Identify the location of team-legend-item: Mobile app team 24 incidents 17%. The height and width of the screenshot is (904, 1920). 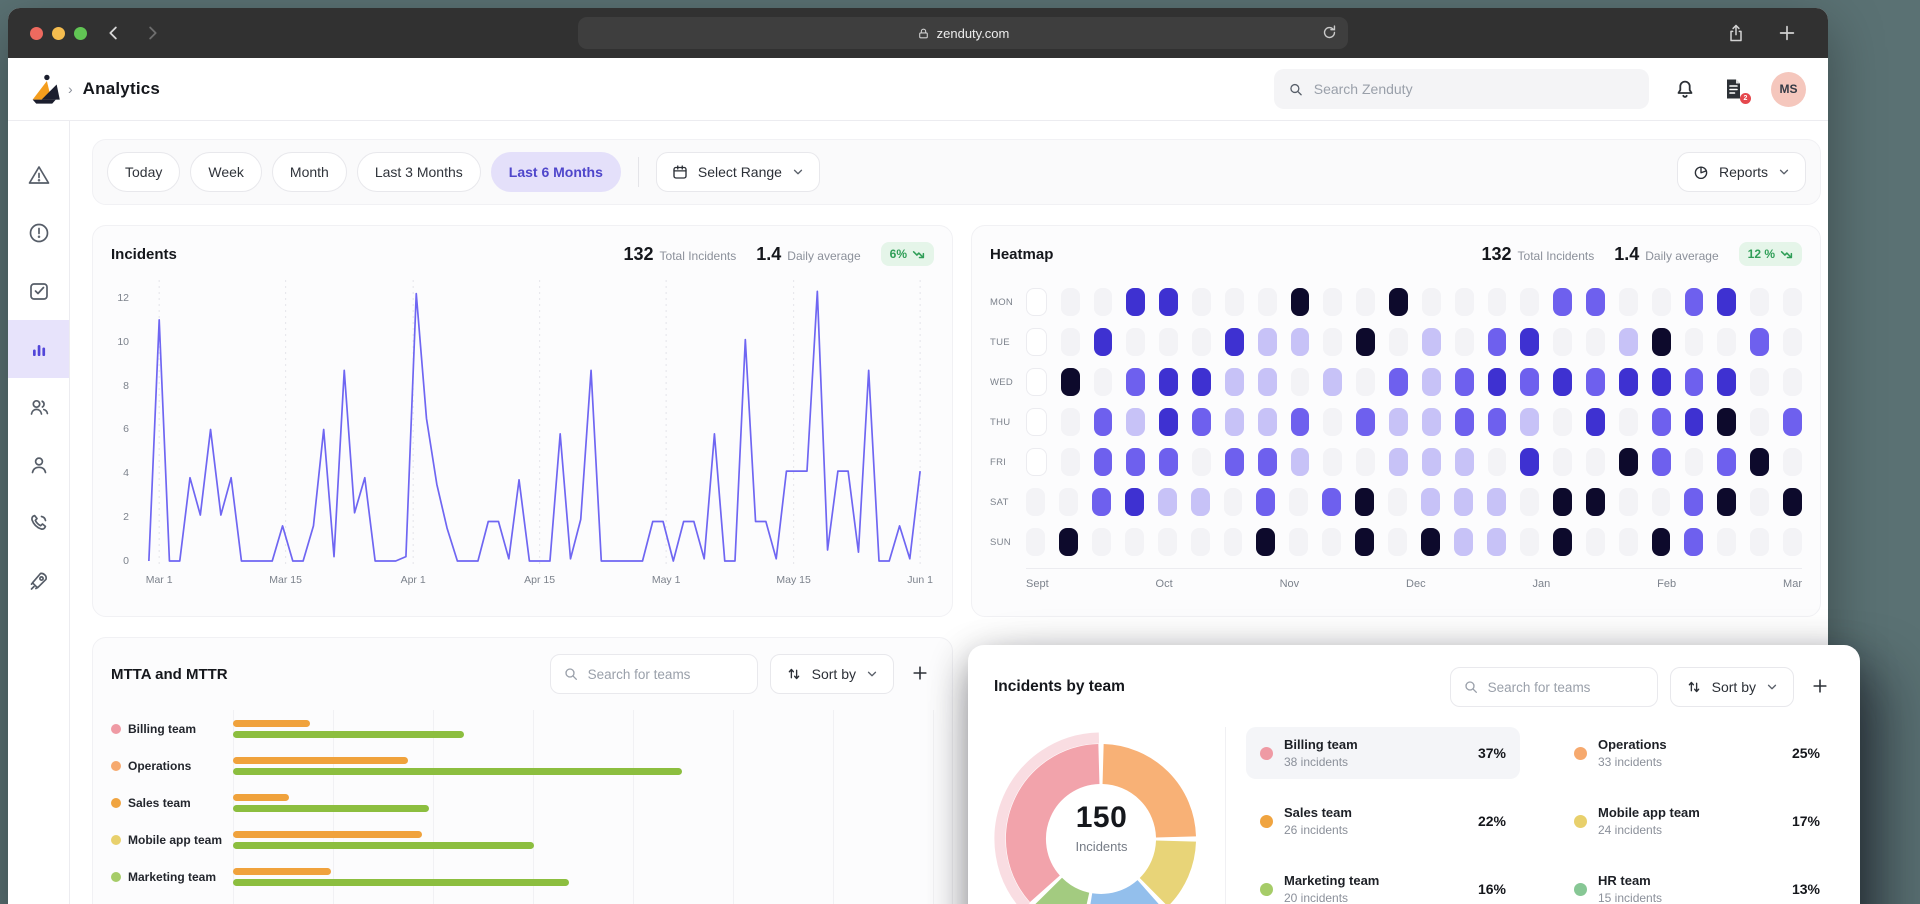
(1697, 821).